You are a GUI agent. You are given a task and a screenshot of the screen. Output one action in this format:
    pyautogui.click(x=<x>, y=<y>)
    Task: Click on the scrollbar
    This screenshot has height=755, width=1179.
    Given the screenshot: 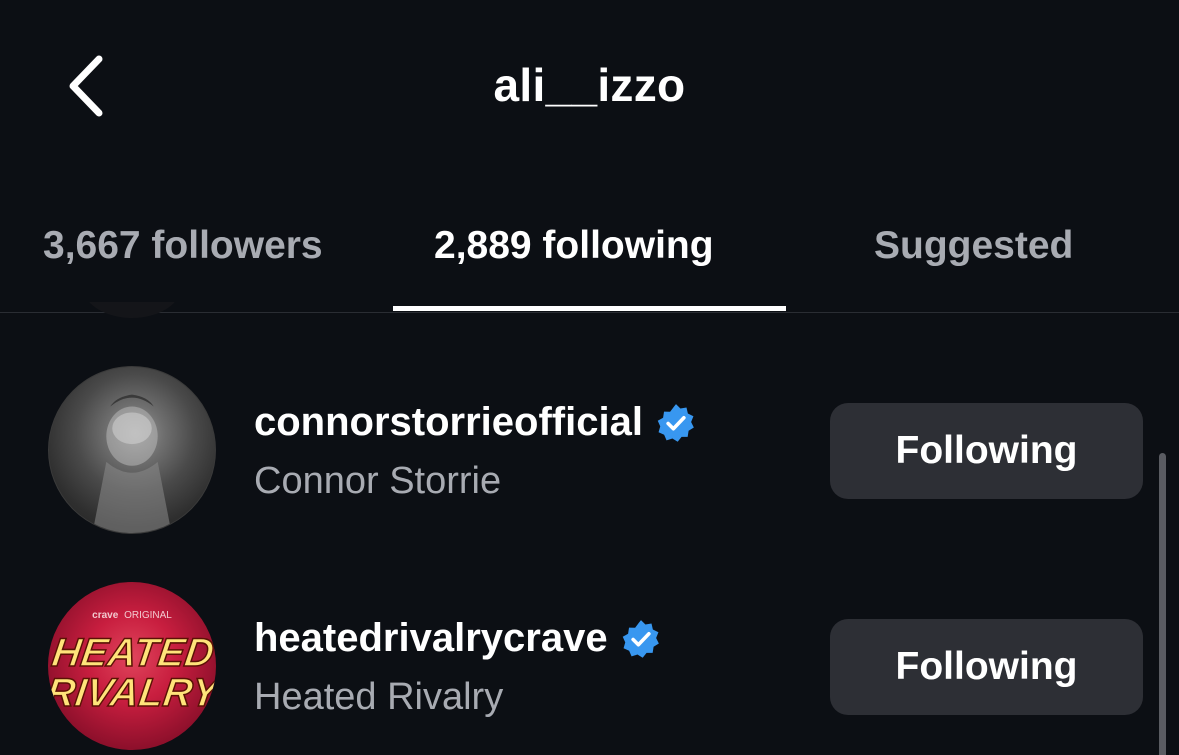 What is the action you would take?
    pyautogui.click(x=1162, y=604)
    